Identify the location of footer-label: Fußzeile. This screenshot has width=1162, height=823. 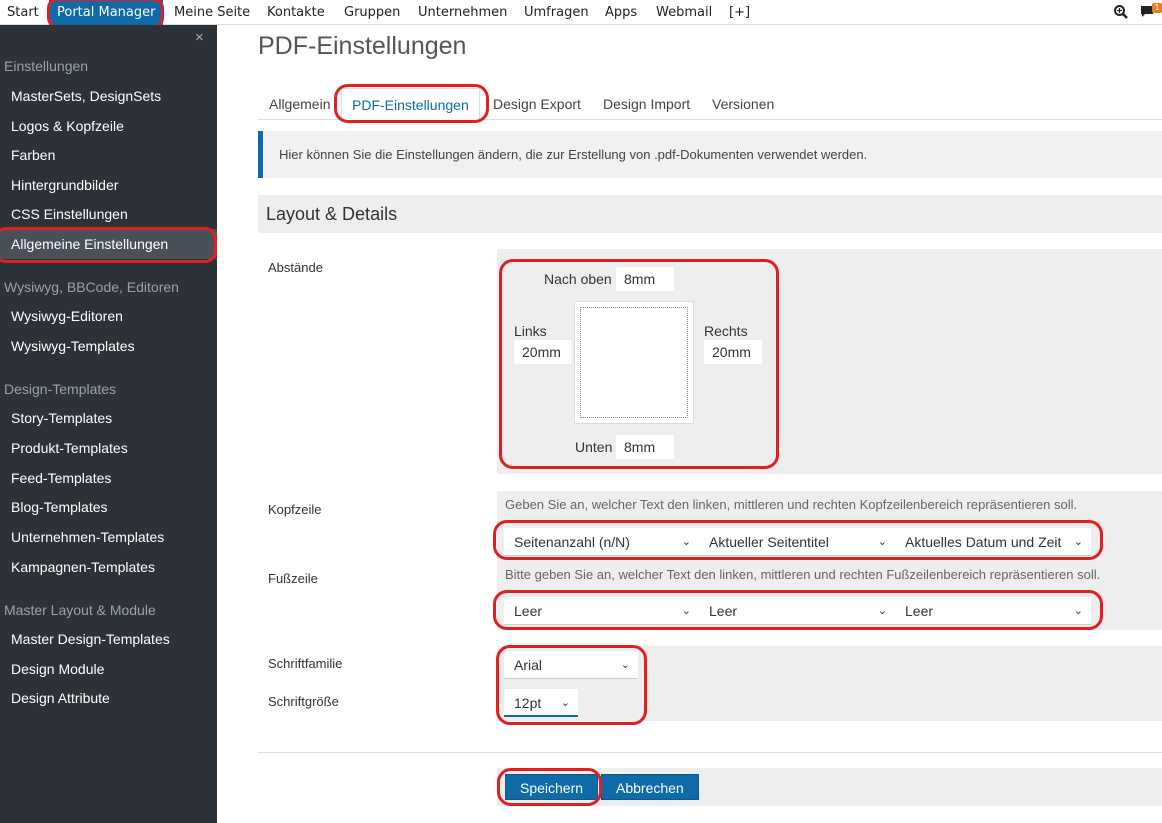
(293, 578).